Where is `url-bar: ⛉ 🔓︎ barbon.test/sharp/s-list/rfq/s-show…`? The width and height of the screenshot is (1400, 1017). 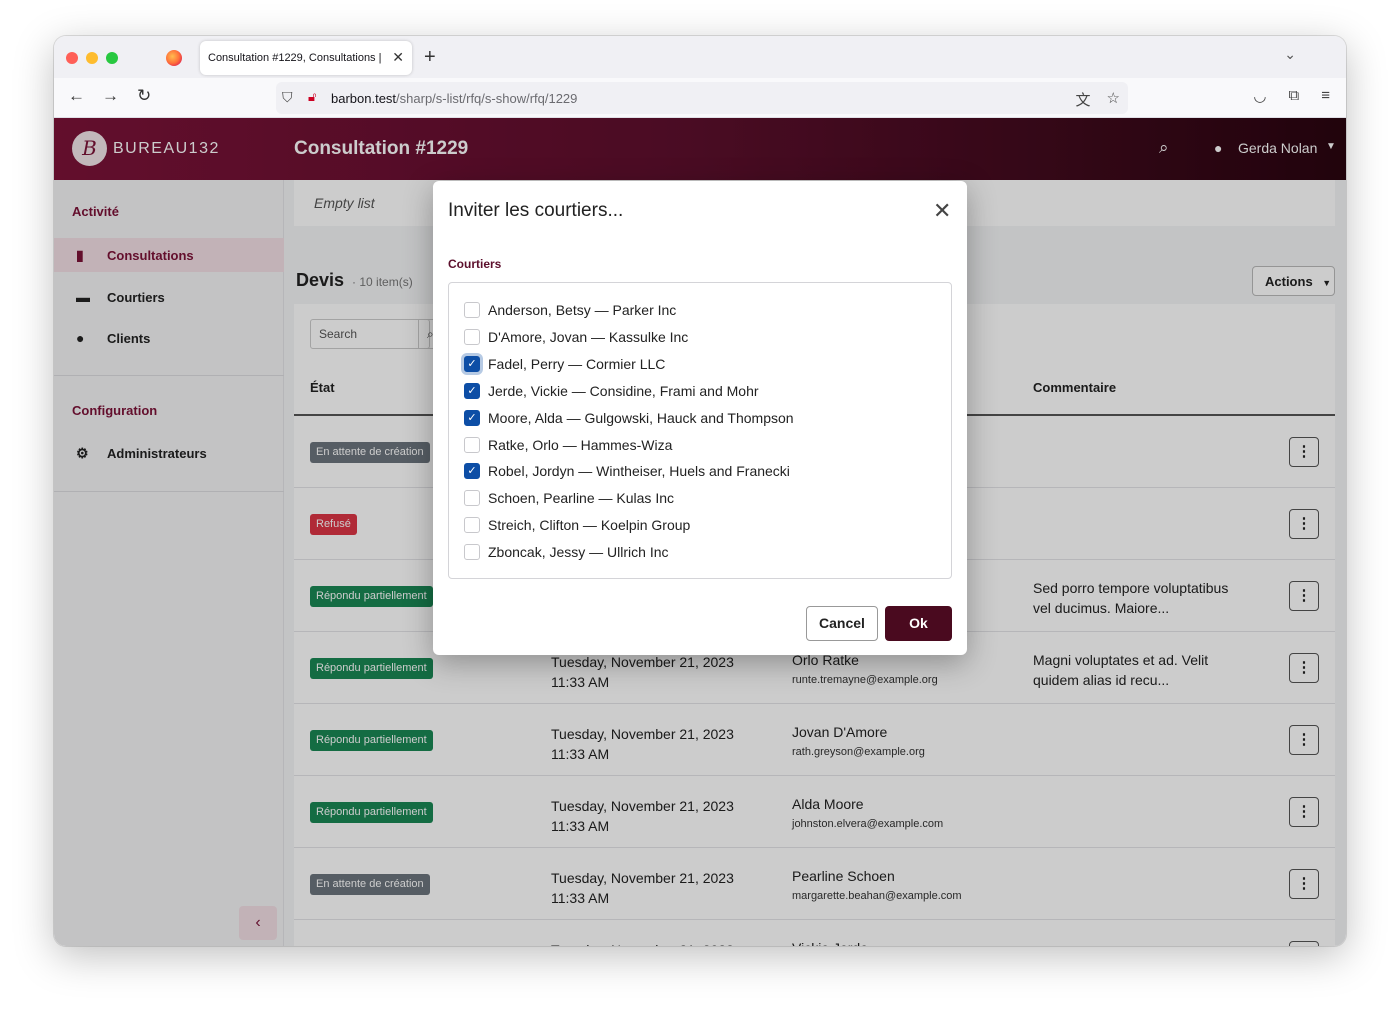 url-bar: ⛉ 🔓︎ barbon.test/sharp/s-list/rfq/s-show… is located at coordinates (702, 98).